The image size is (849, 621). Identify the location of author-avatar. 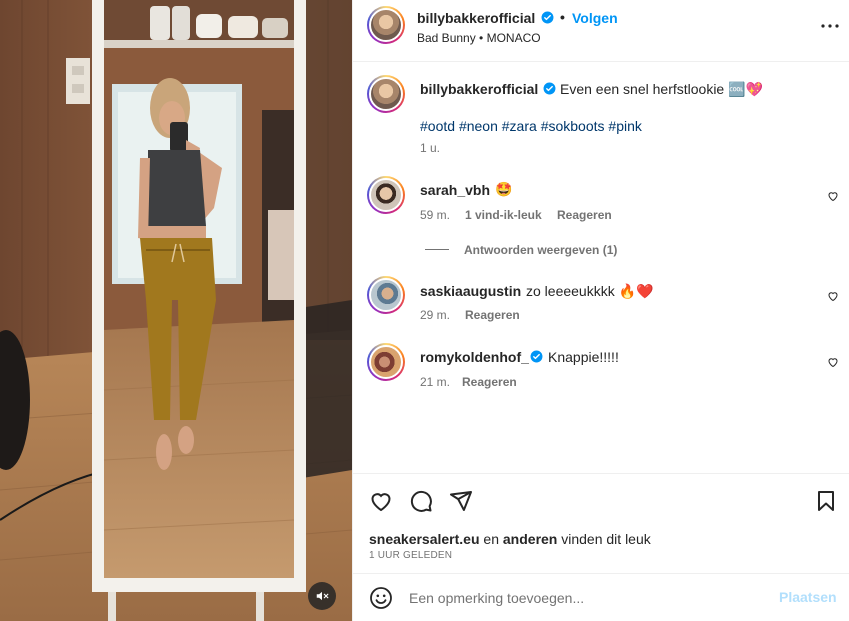
(386, 25).